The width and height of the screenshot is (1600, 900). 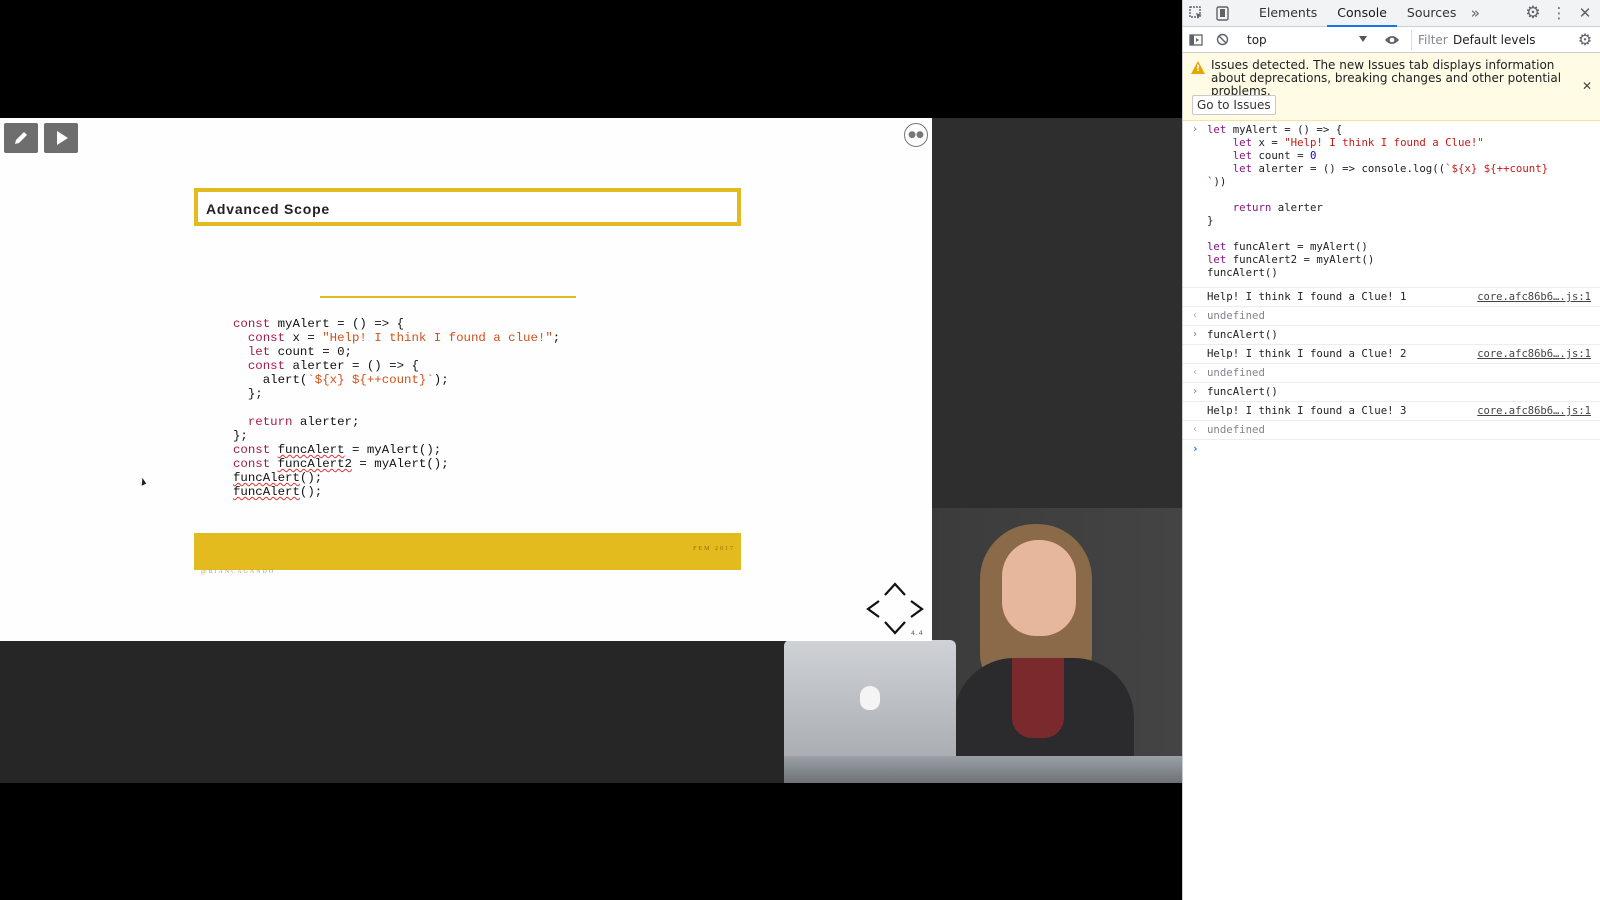 What do you see at coordinates (1533, 13) in the screenshot?
I see `settings-gear-icon: ⚙` at bounding box center [1533, 13].